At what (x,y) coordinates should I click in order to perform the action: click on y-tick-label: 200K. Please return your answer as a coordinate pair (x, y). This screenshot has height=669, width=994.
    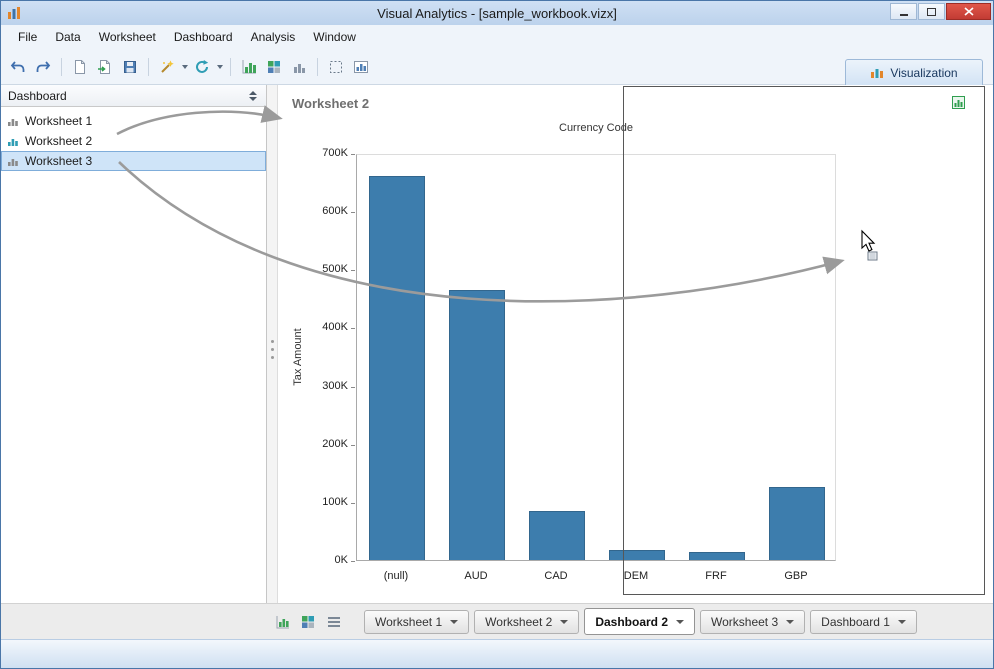
    Looking at the image, I should click on (335, 443).